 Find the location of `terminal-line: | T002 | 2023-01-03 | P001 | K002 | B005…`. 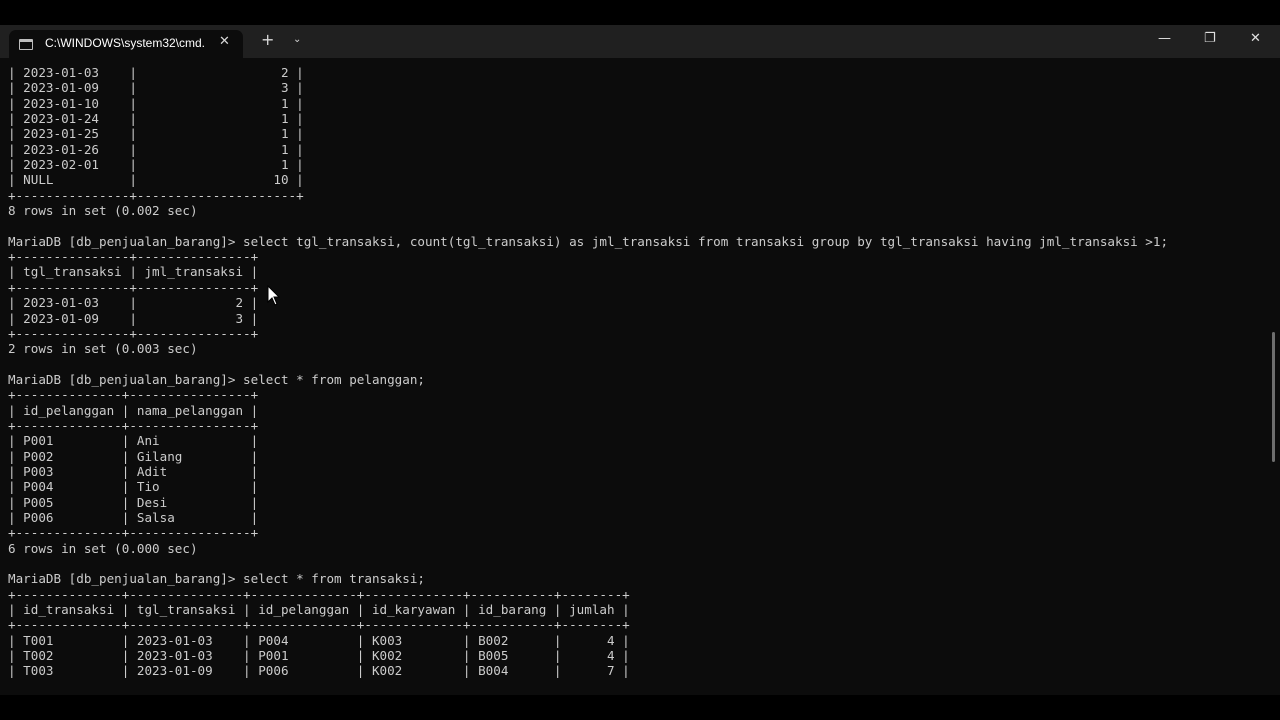

terminal-line: | T002 | 2023-01-03 | P001 | K002 | B005… is located at coordinates (319, 656).